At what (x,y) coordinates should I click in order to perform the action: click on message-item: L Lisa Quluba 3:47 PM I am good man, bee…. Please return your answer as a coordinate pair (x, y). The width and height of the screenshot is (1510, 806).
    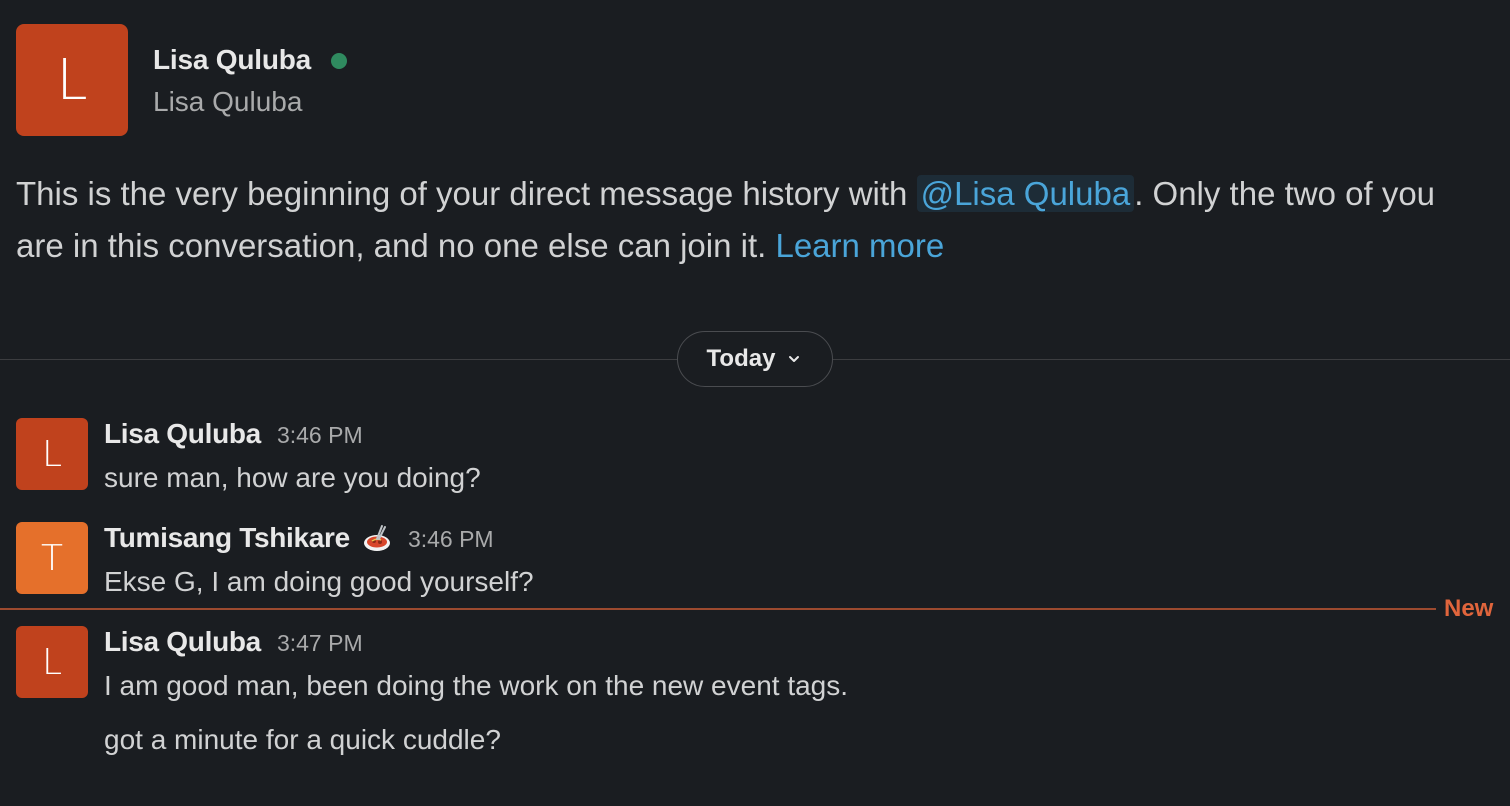
    Looking at the image, I should click on (432, 691).